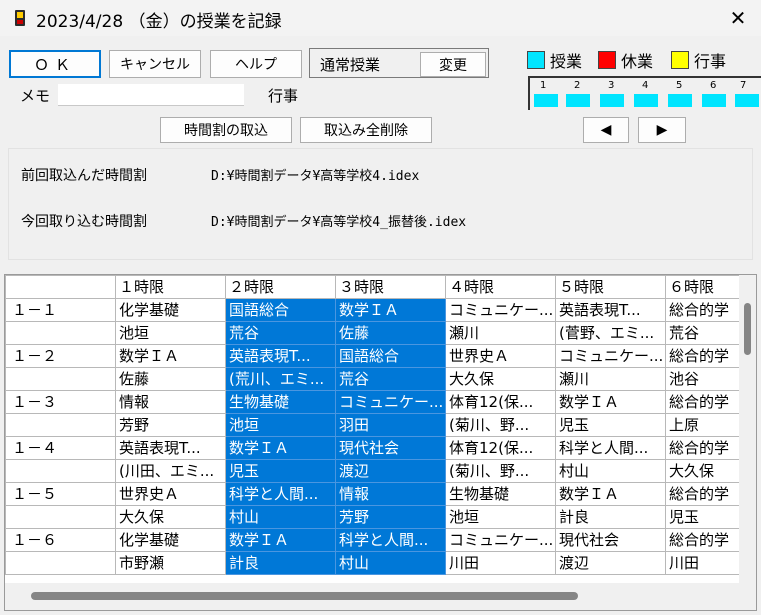 The image size is (761, 615). I want to click on class-label: １－４, so click(60, 448).